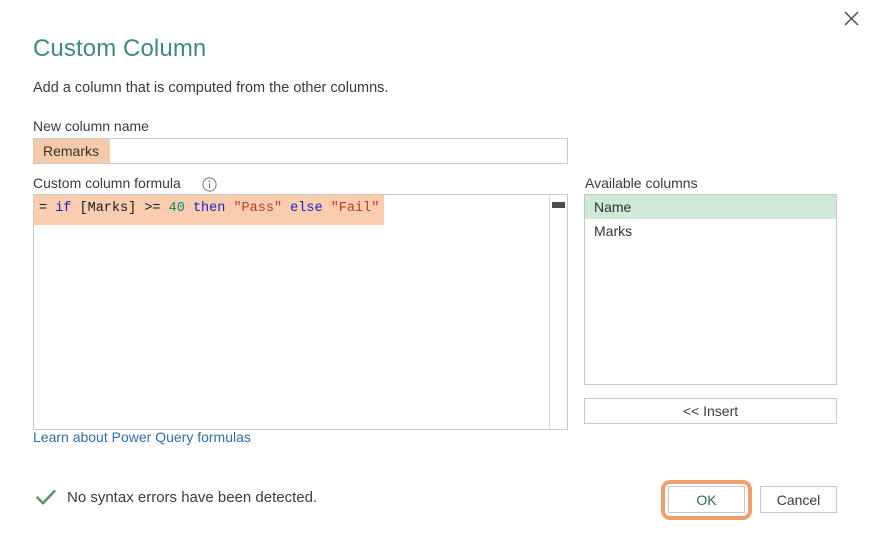  What do you see at coordinates (176, 208) in the screenshot?
I see `formula-token: 40` at bounding box center [176, 208].